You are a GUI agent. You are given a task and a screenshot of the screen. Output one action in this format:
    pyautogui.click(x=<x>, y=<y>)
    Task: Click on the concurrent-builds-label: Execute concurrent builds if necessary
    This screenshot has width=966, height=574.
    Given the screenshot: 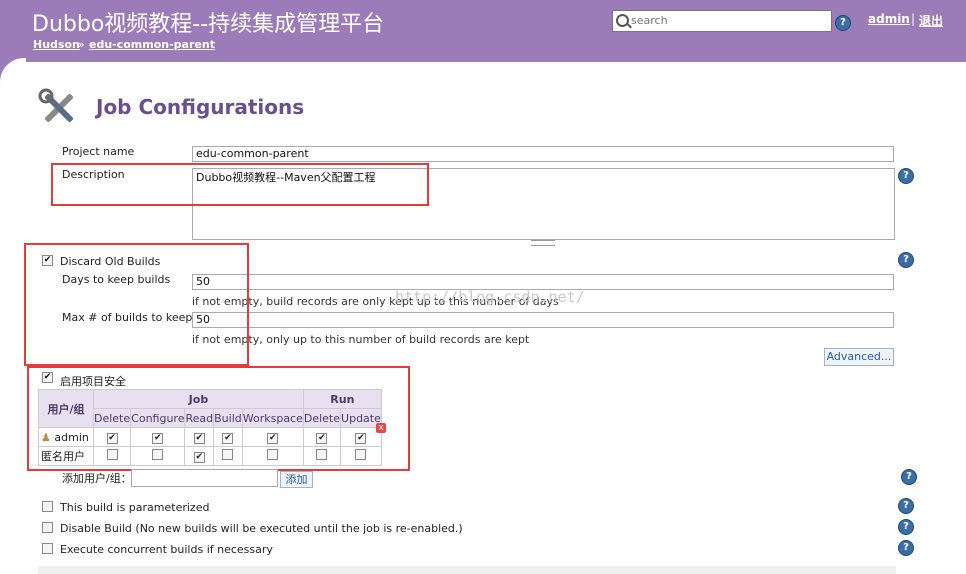 What is the action you would take?
    pyautogui.click(x=166, y=549)
    